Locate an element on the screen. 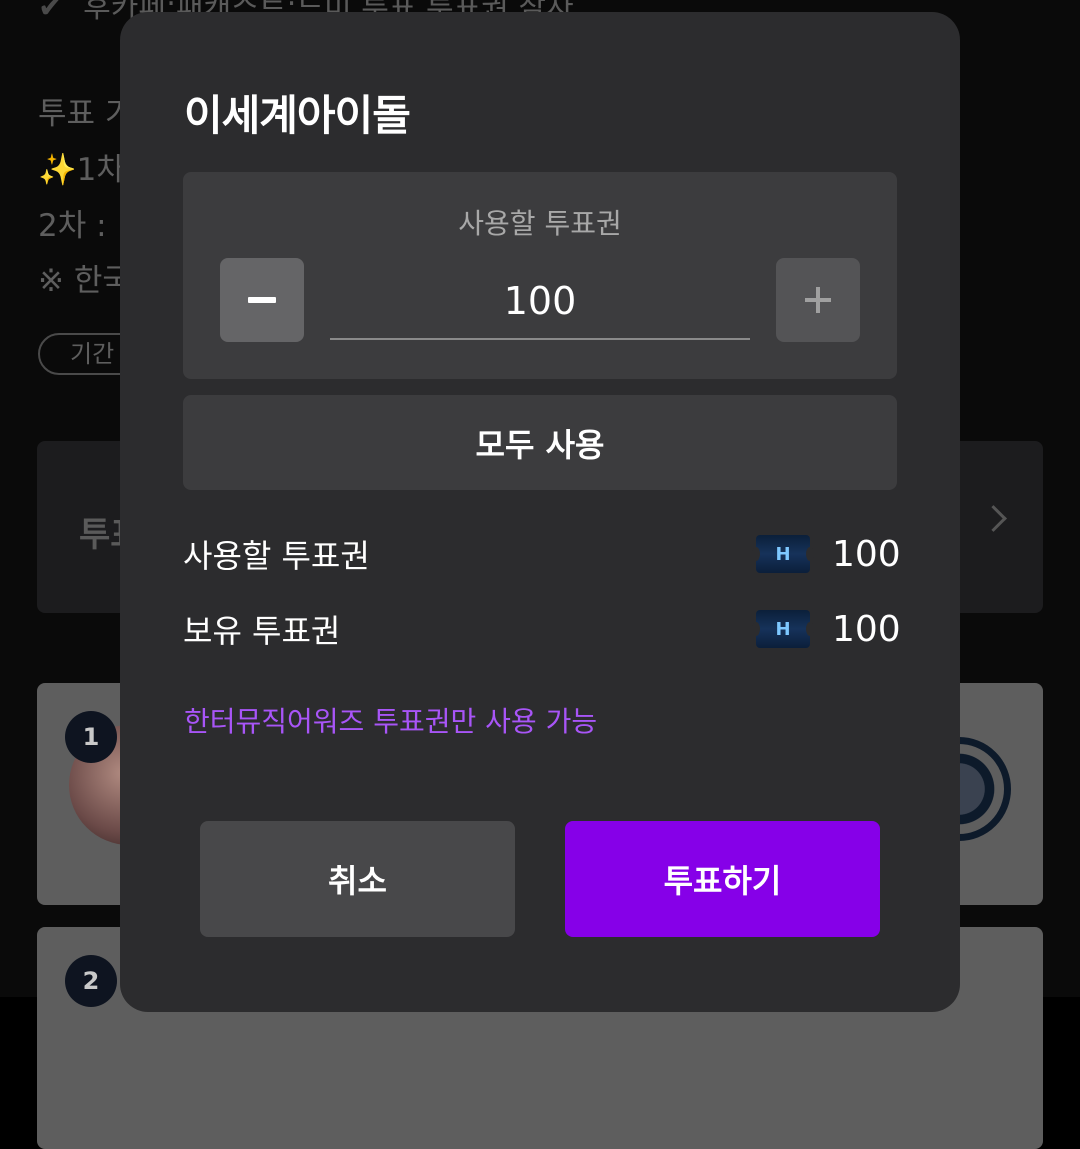 This screenshot has width=1080, height=1149. tickets-owned-value: 100 is located at coordinates (866, 629).